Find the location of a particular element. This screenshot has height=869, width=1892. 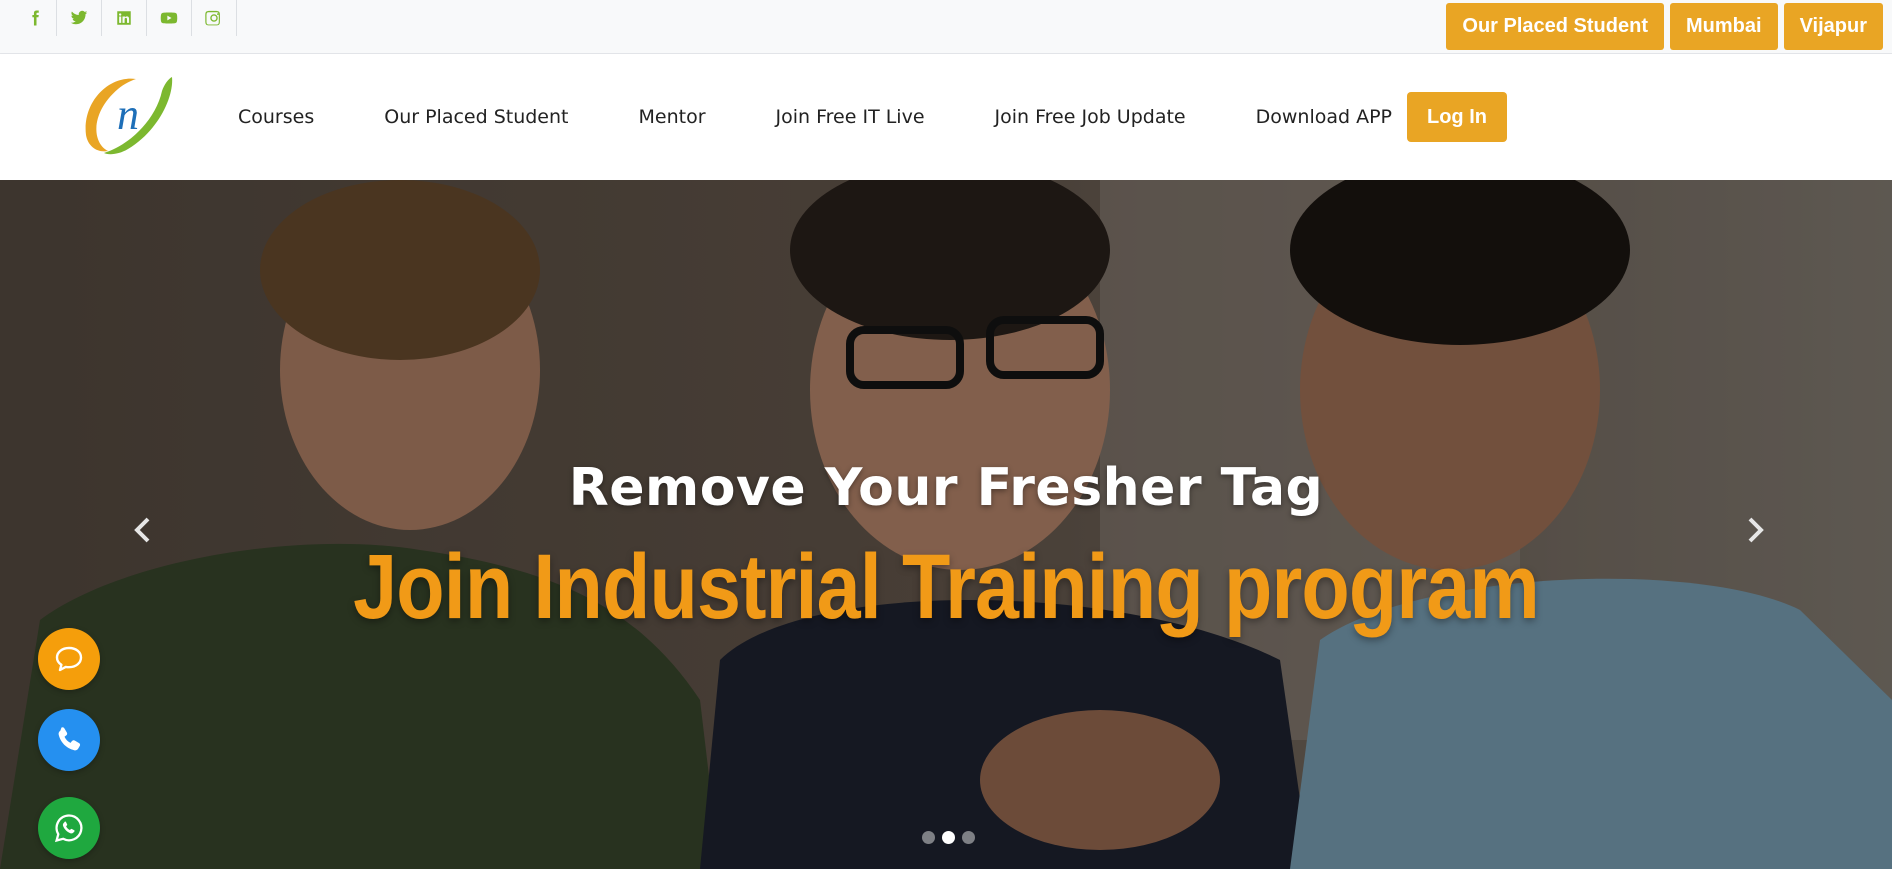

chat-icon is located at coordinates (69, 659).